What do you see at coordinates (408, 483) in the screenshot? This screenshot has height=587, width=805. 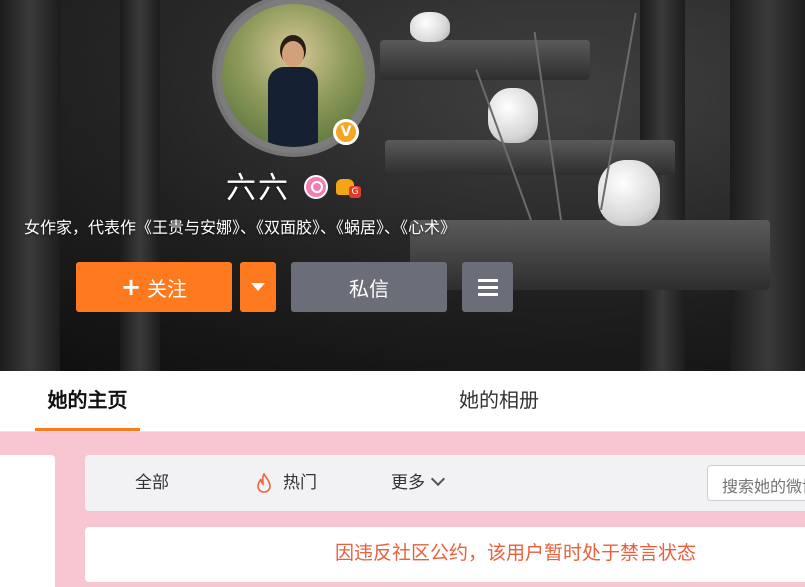 I see `filter-more-label: 更多` at bounding box center [408, 483].